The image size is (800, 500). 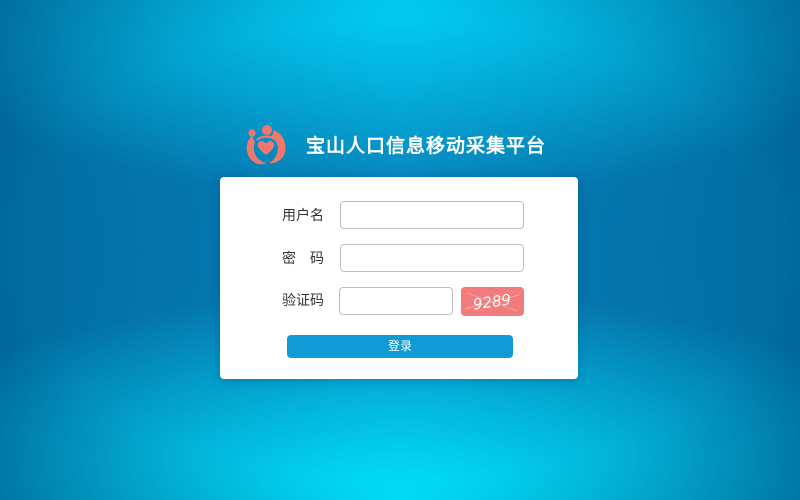 What do you see at coordinates (432, 258) in the screenshot?
I see `password-input` at bounding box center [432, 258].